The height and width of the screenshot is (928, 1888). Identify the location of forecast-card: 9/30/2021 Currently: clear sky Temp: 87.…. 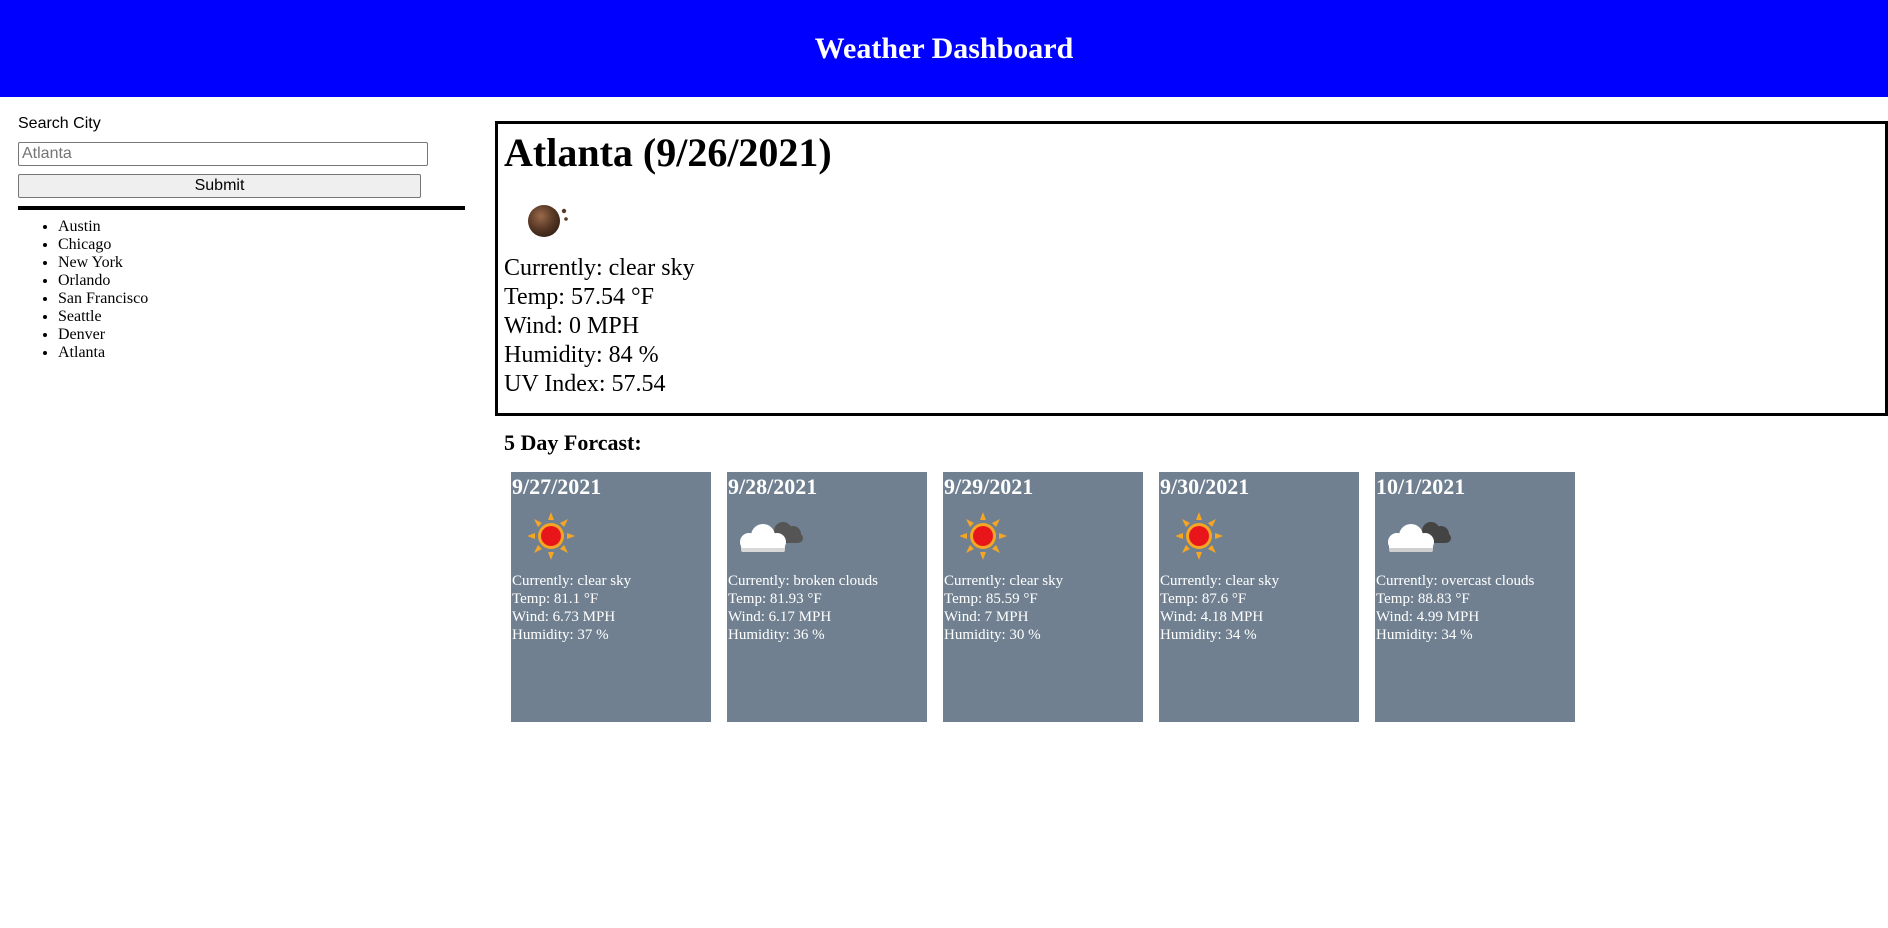
(1259, 597).